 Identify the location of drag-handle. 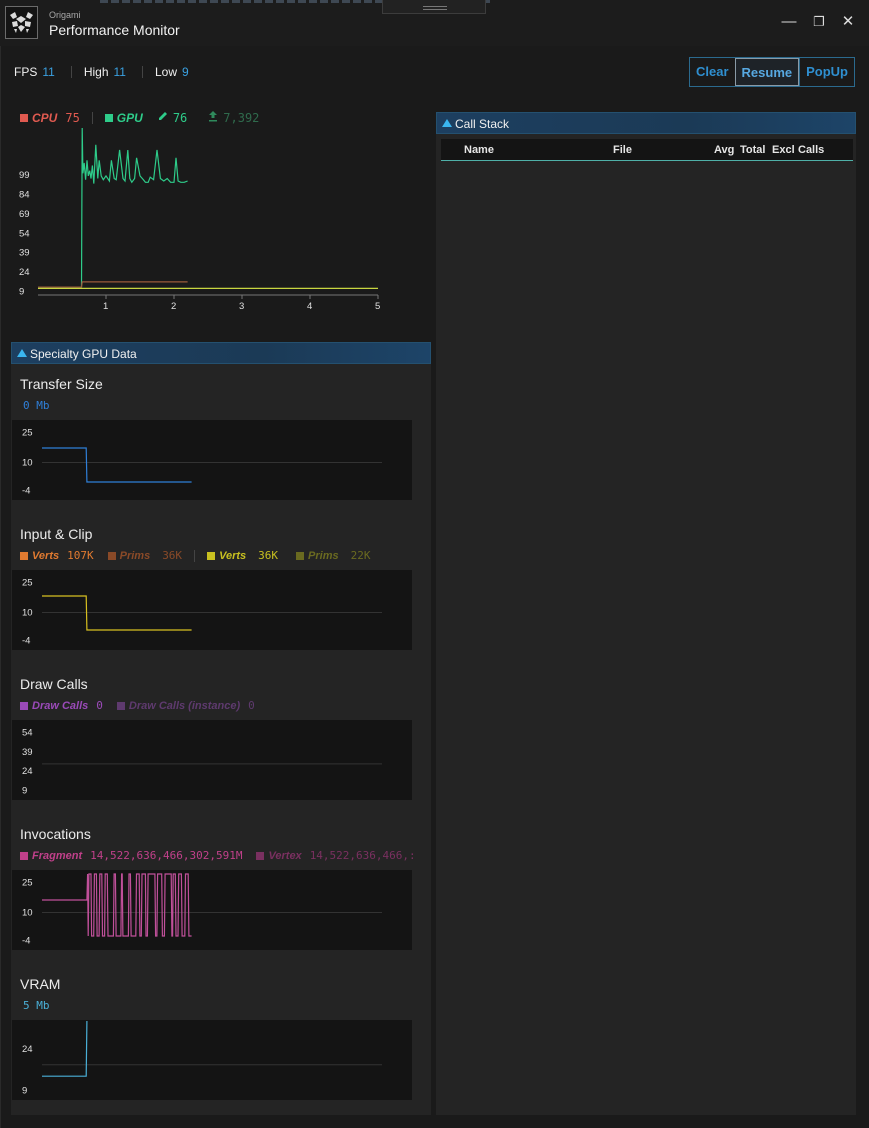
(434, 7).